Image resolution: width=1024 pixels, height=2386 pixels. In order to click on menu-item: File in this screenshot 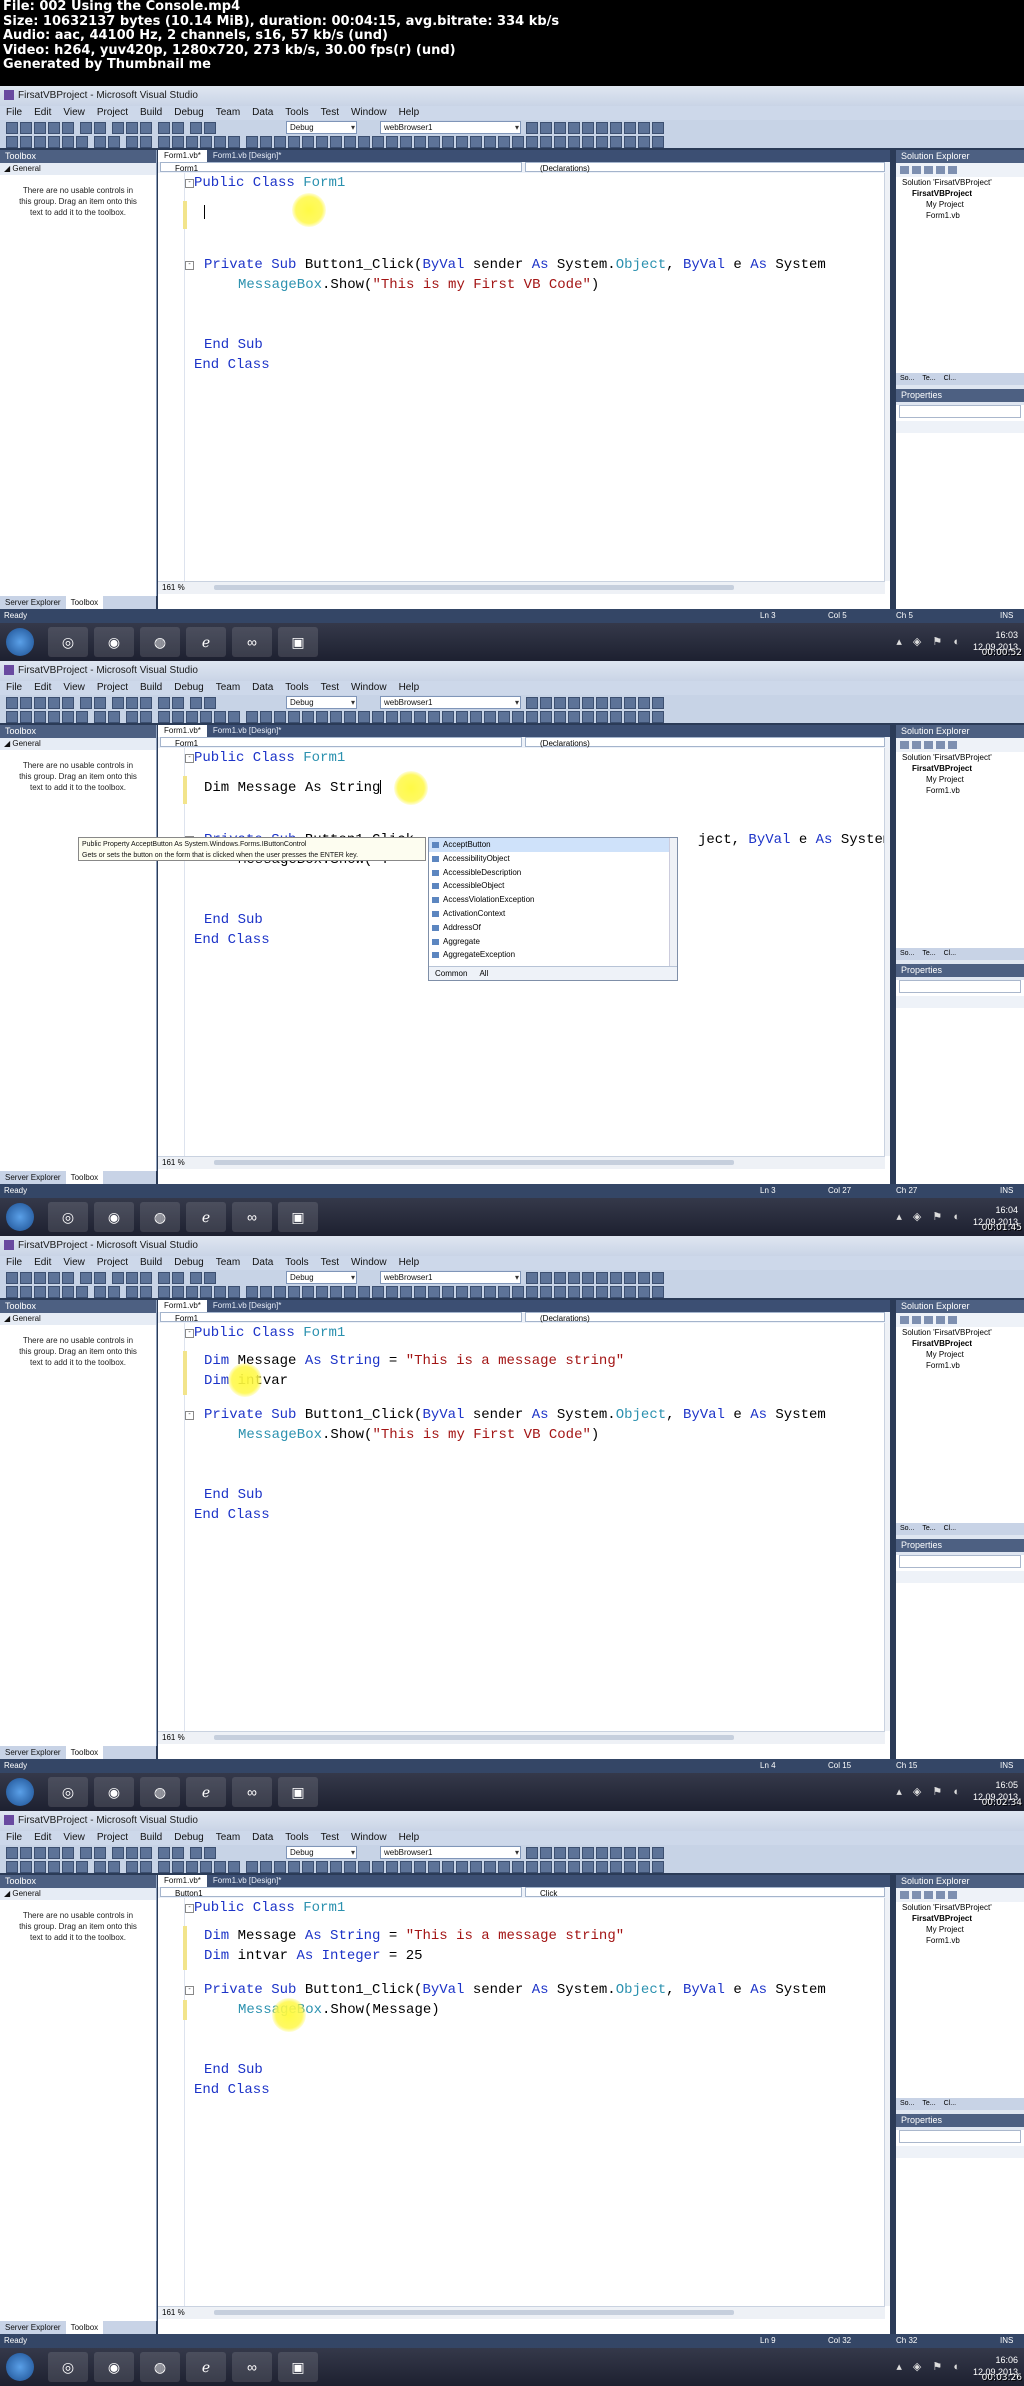, I will do `click(14, 1263)`.